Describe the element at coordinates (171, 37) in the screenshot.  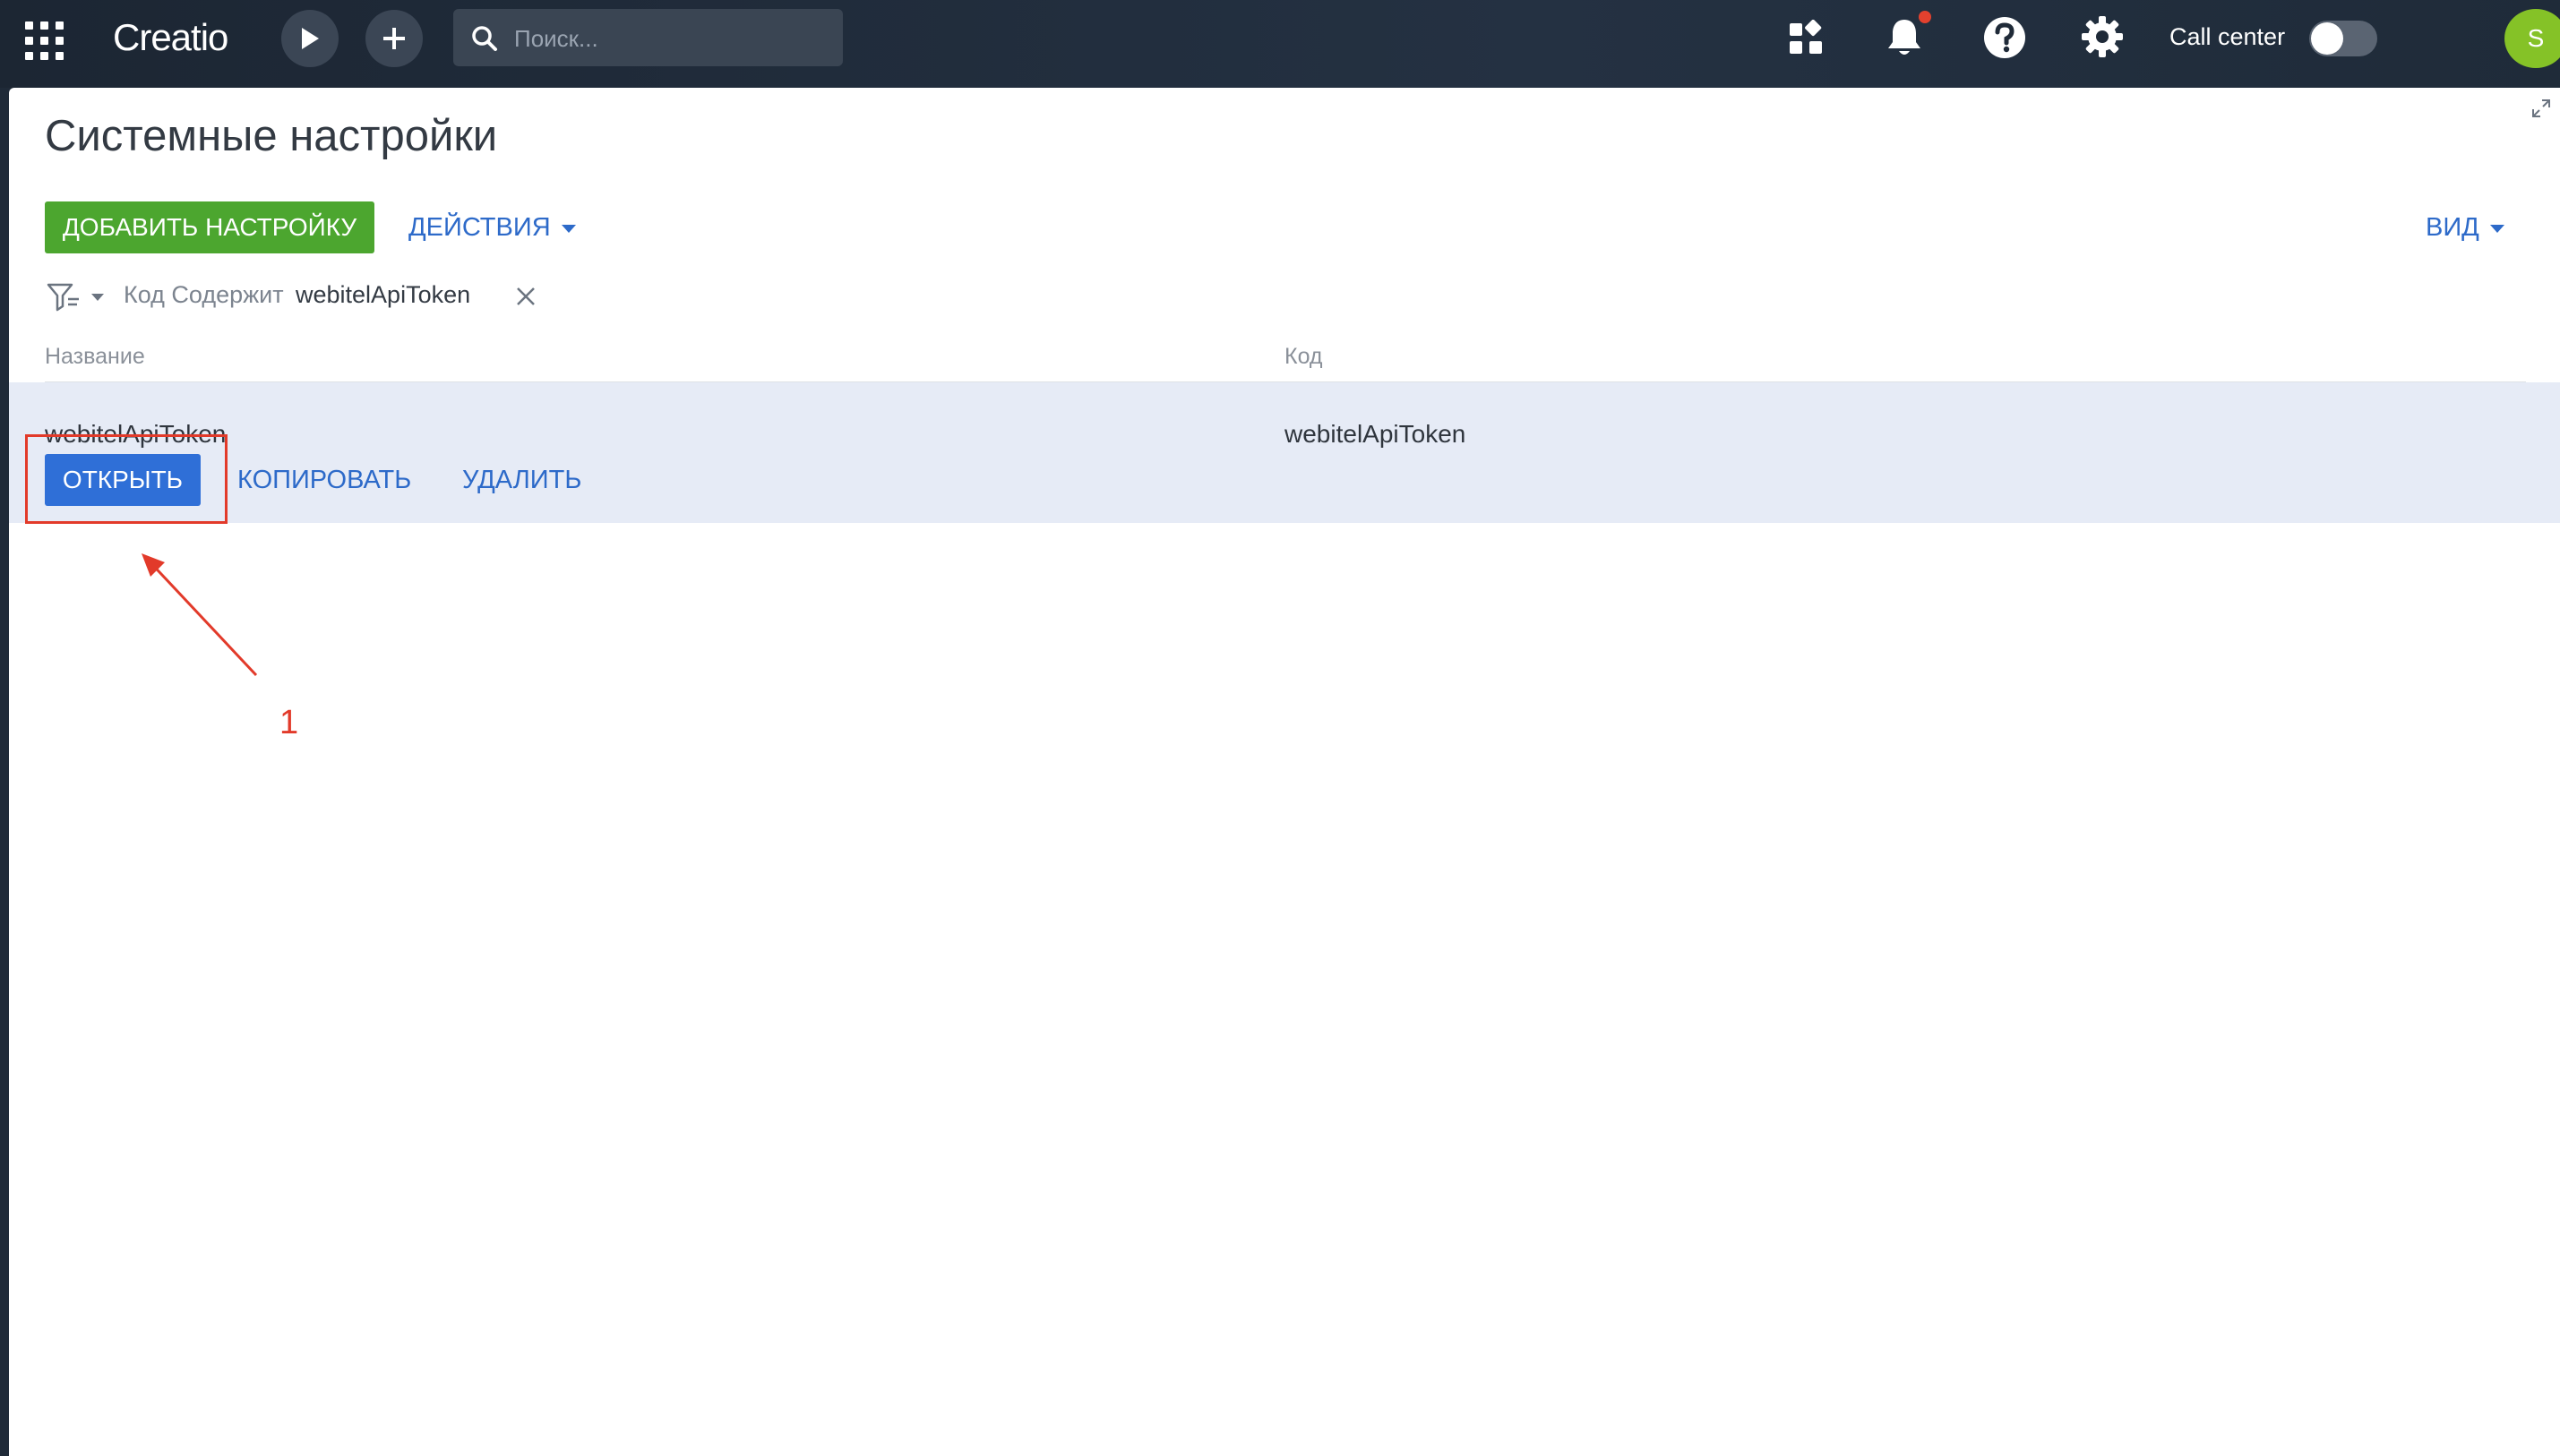
I see `creatio-logo: Creatio` at that location.